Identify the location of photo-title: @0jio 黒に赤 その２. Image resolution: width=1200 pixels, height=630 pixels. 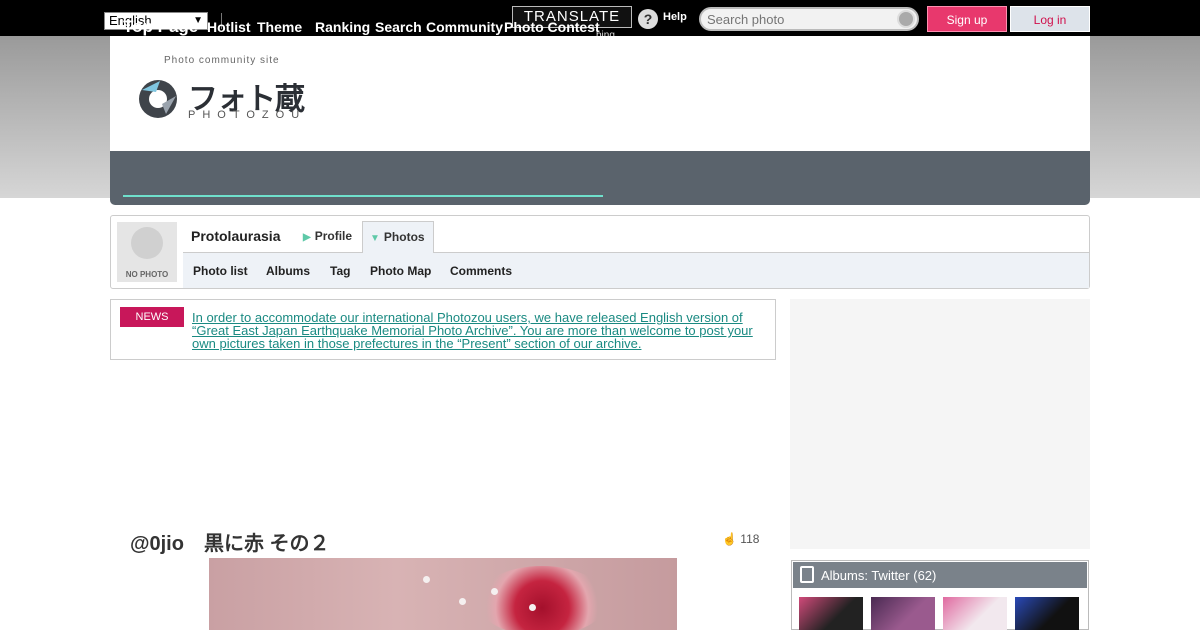
(230, 544).